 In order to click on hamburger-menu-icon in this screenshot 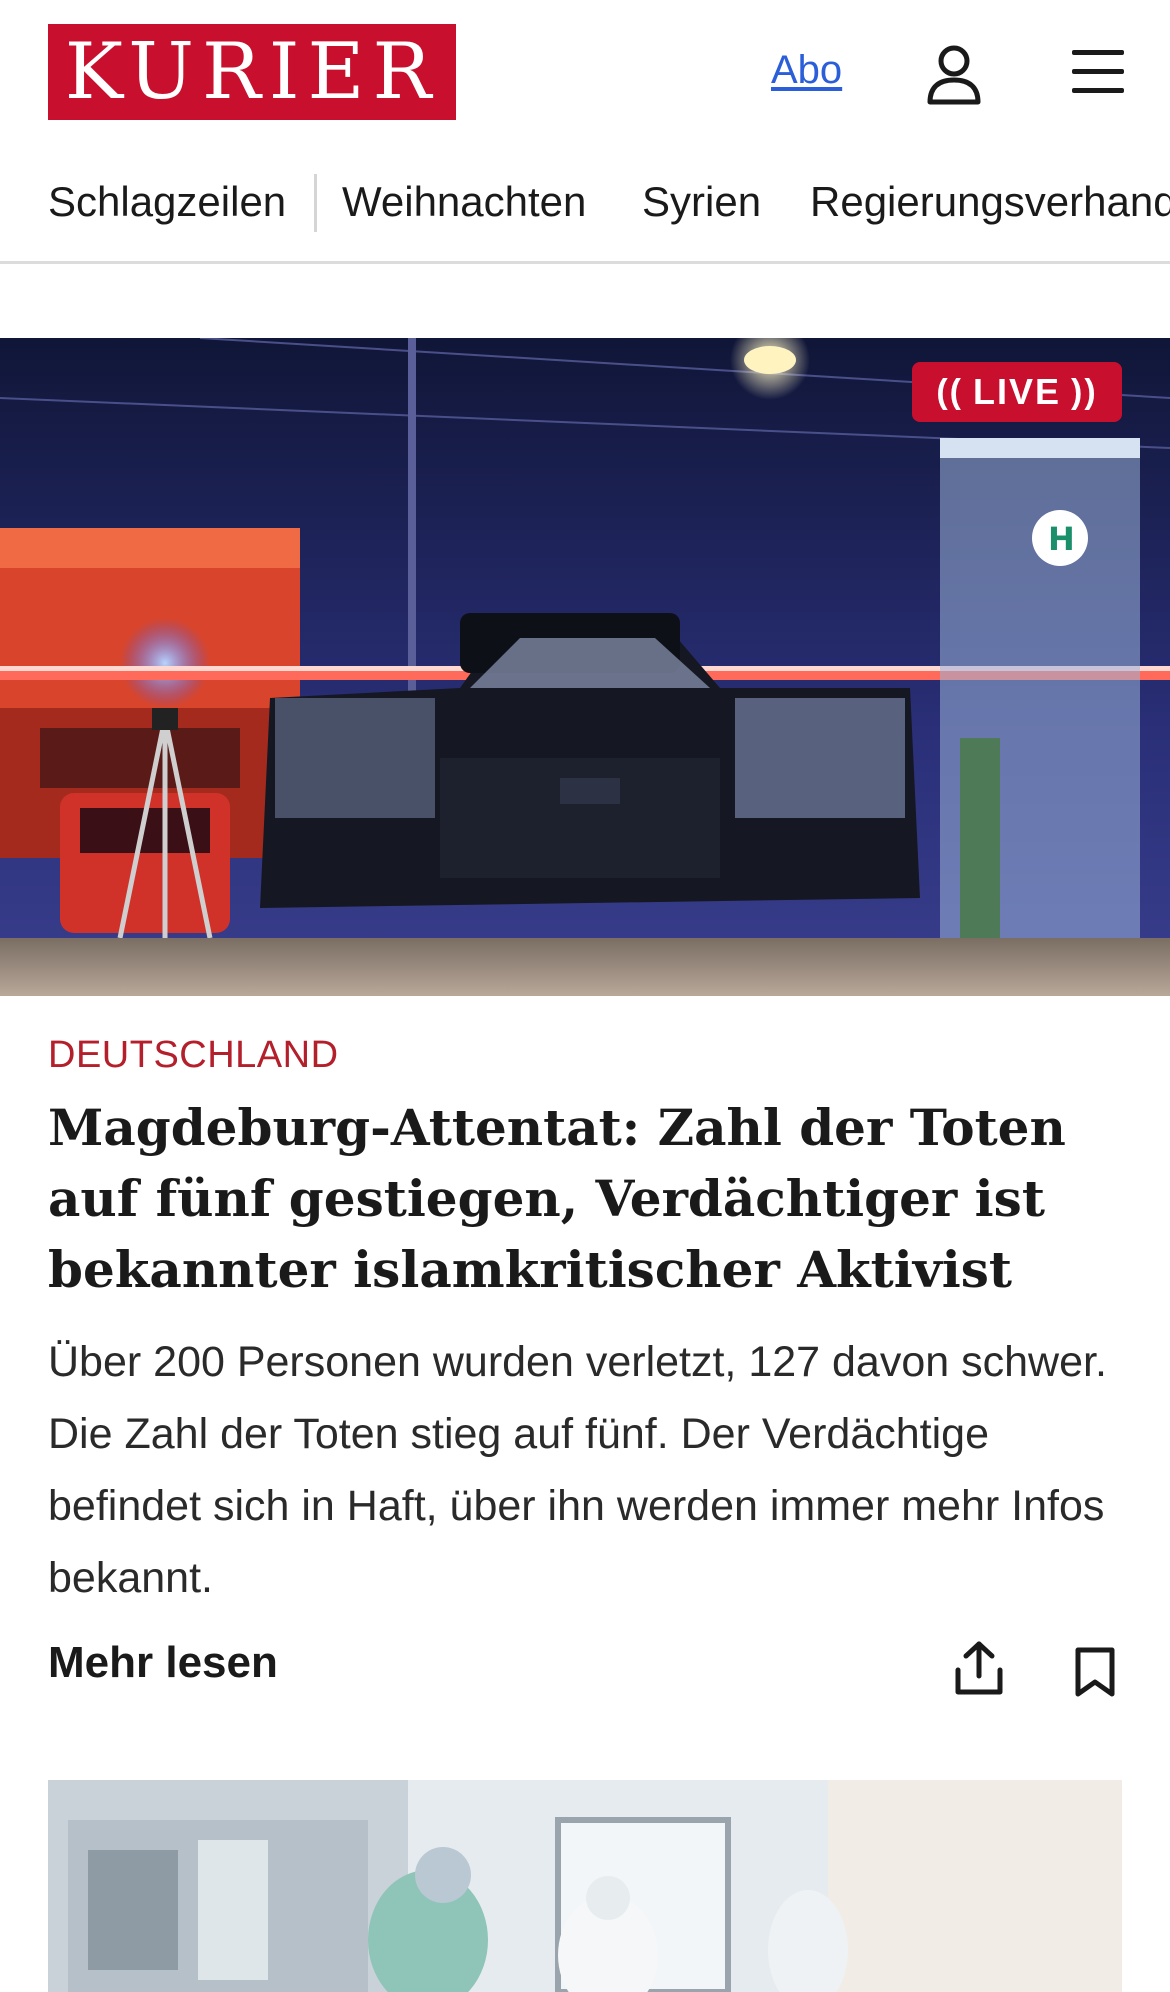, I will do `click(1098, 72)`.